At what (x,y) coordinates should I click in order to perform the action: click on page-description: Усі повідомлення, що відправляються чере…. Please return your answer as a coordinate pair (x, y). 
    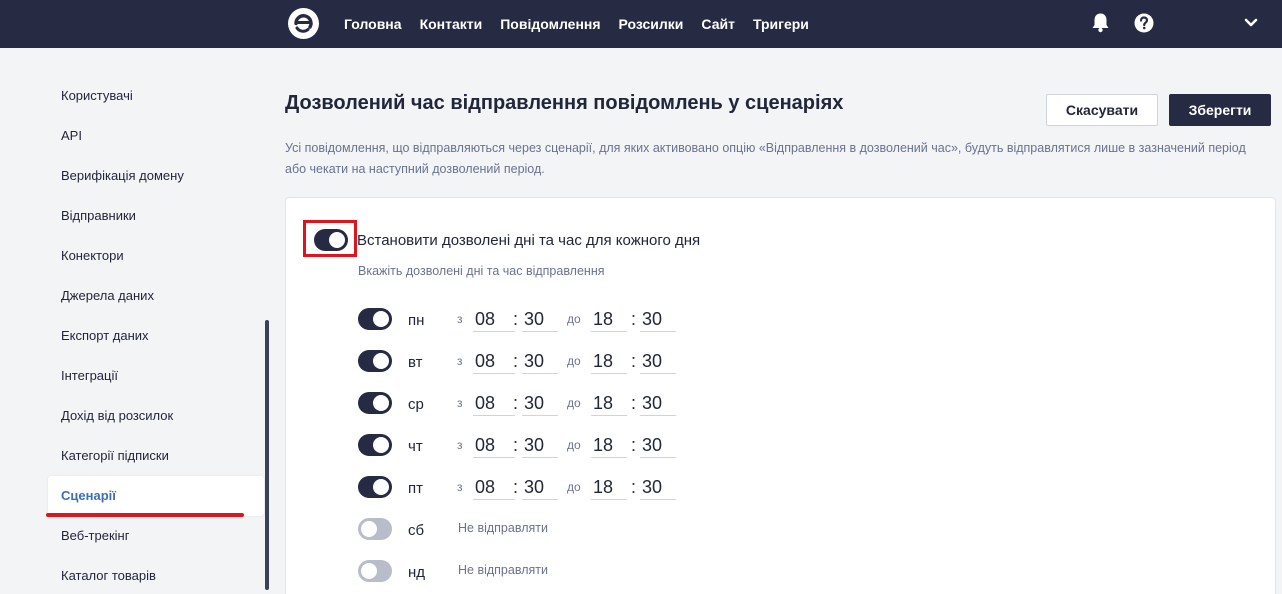
    Looking at the image, I should click on (765, 158).